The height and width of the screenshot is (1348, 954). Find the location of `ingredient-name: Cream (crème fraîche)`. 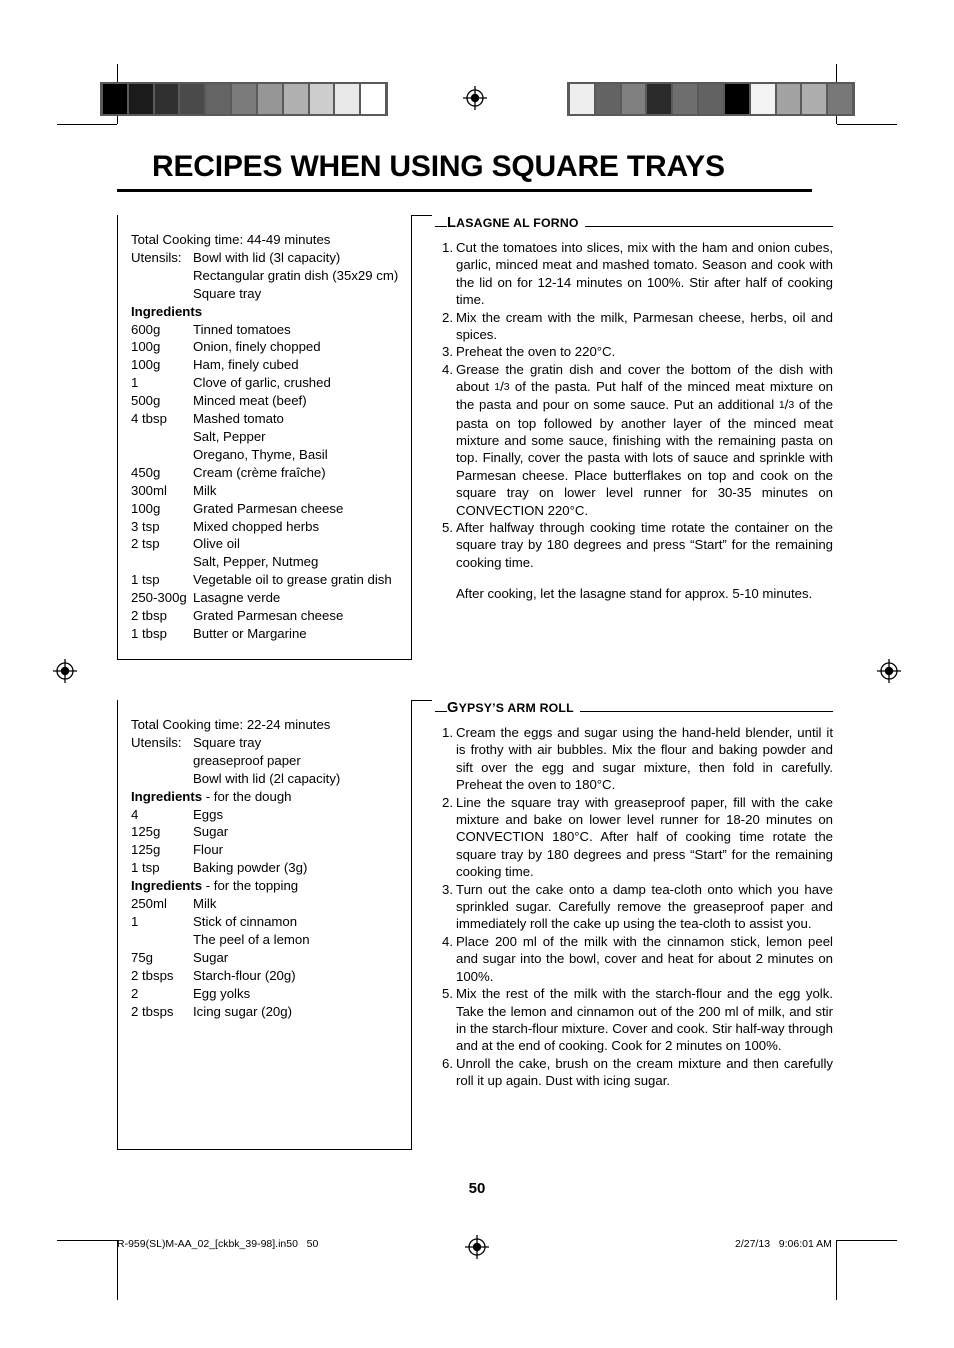

ingredient-name: Cream (crème fraîche) is located at coordinates (259, 472).